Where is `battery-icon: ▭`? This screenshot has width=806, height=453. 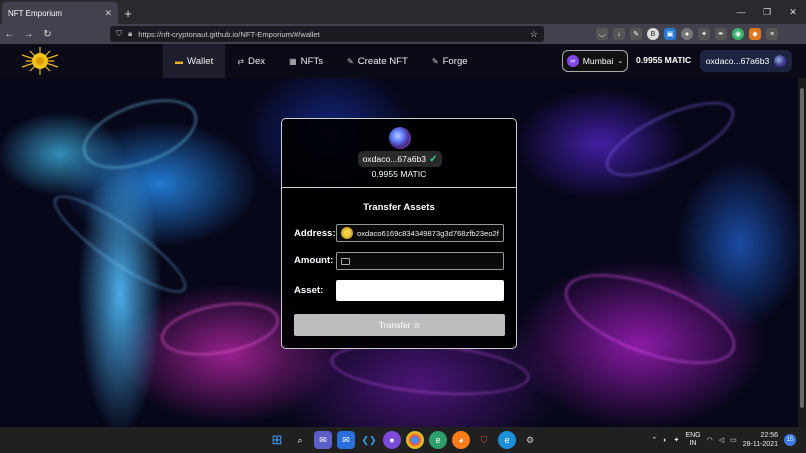
battery-icon: ▭ is located at coordinates (733, 440).